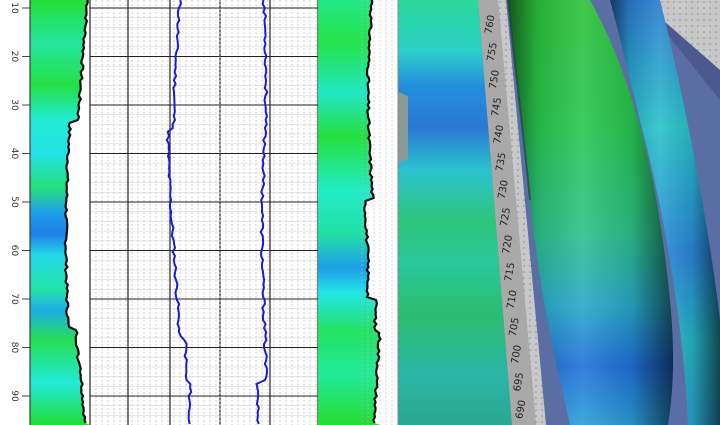 The image size is (720, 425). Describe the element at coordinates (14, 396) in the screenshot. I see `depth-tick-label: 90` at that location.